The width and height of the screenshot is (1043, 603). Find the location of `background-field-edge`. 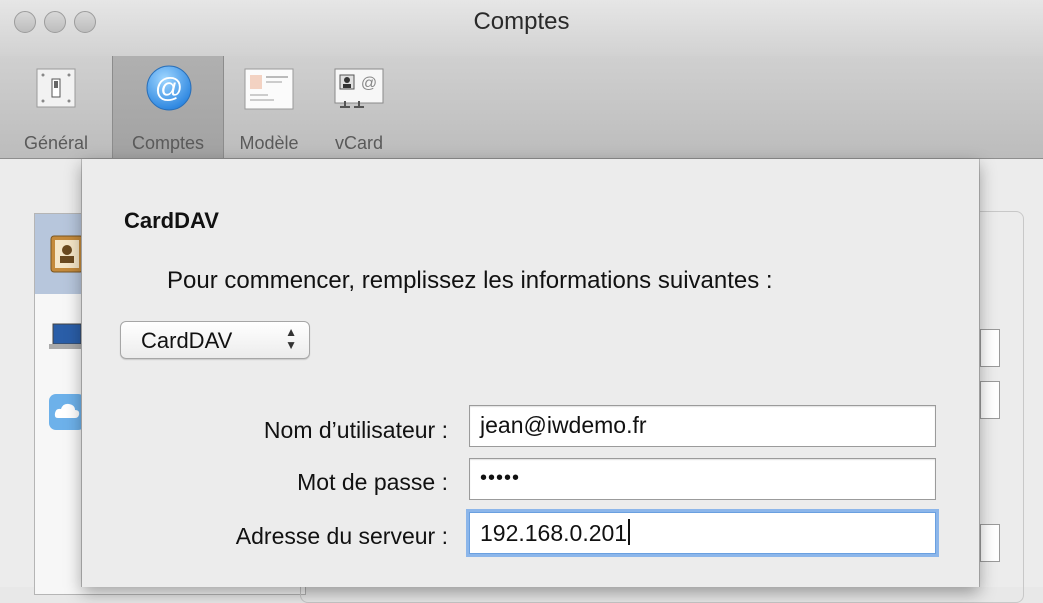

background-field-edge is located at coordinates (990, 543).